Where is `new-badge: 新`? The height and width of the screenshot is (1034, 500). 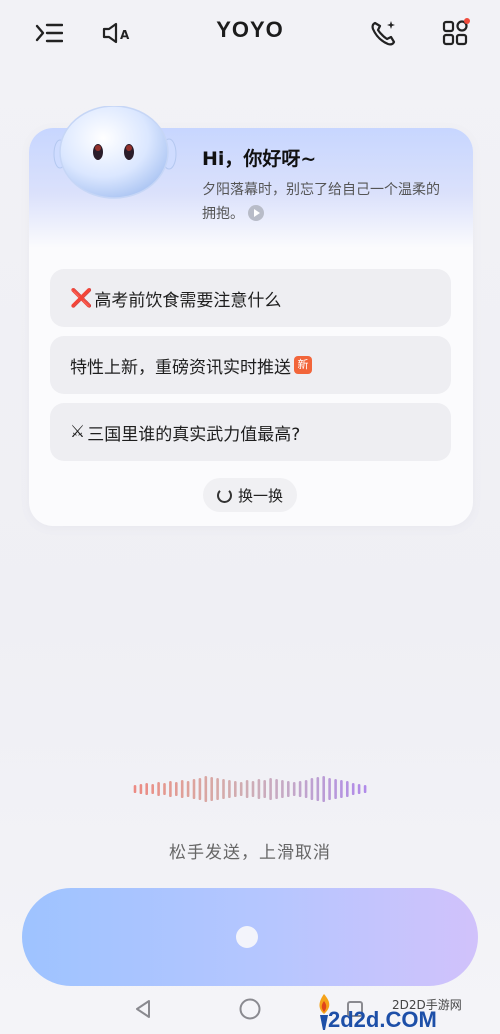 new-badge: 新 is located at coordinates (303, 365).